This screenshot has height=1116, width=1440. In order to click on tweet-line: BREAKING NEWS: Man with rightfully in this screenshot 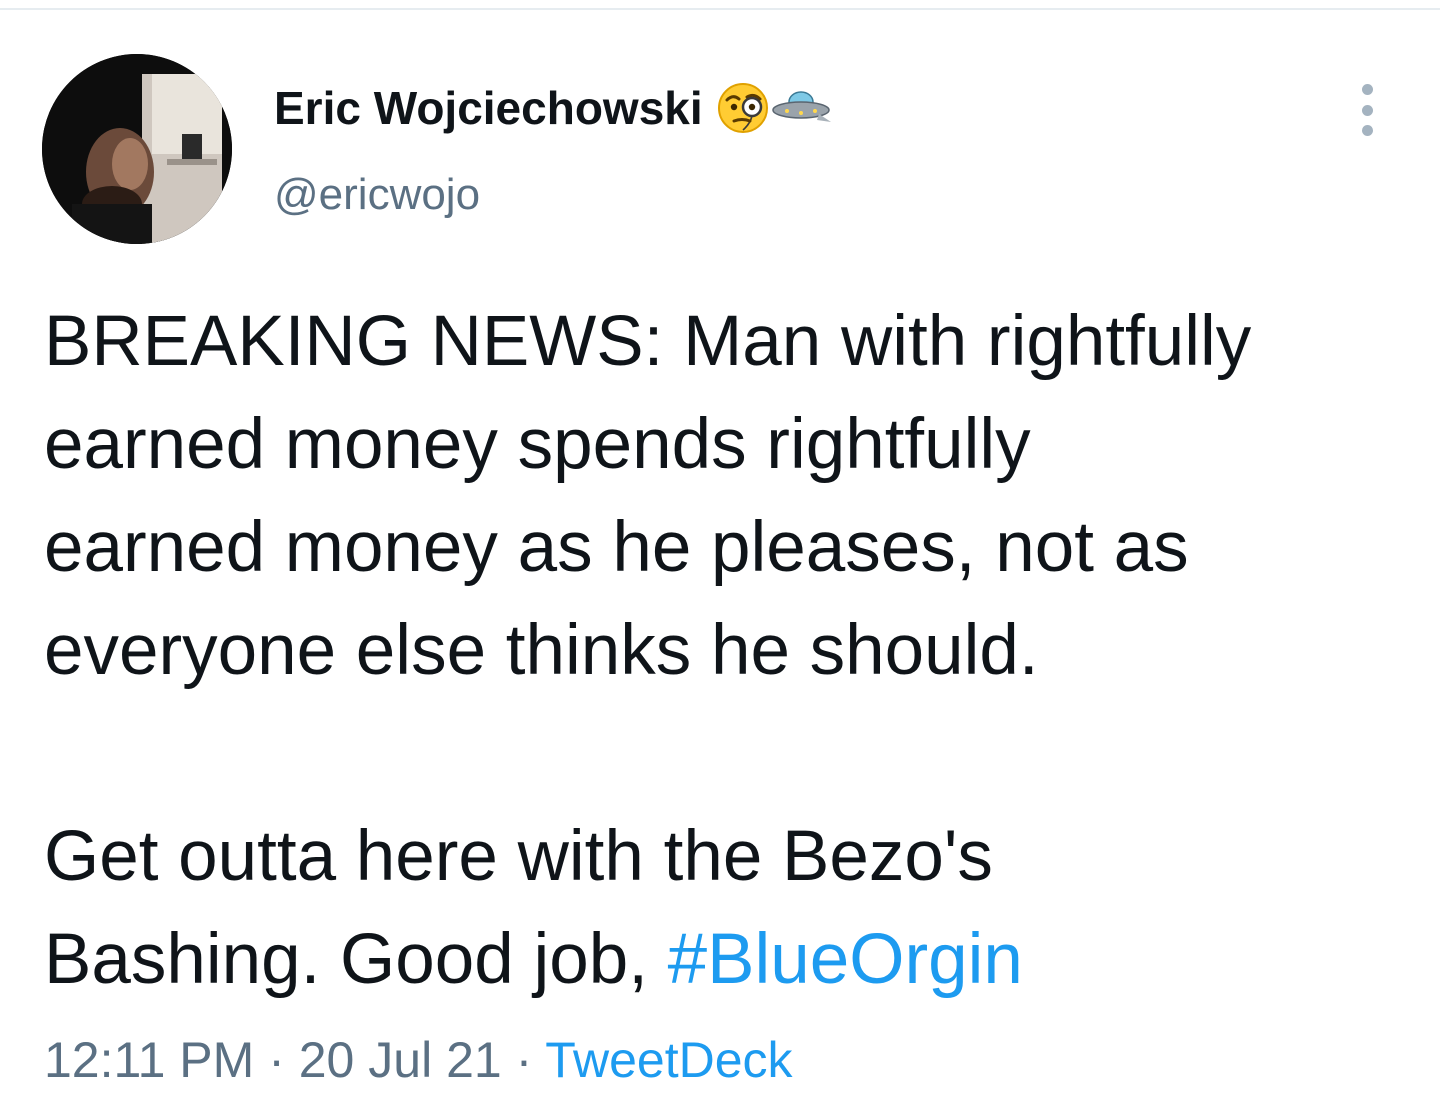, I will do `click(648, 341)`.